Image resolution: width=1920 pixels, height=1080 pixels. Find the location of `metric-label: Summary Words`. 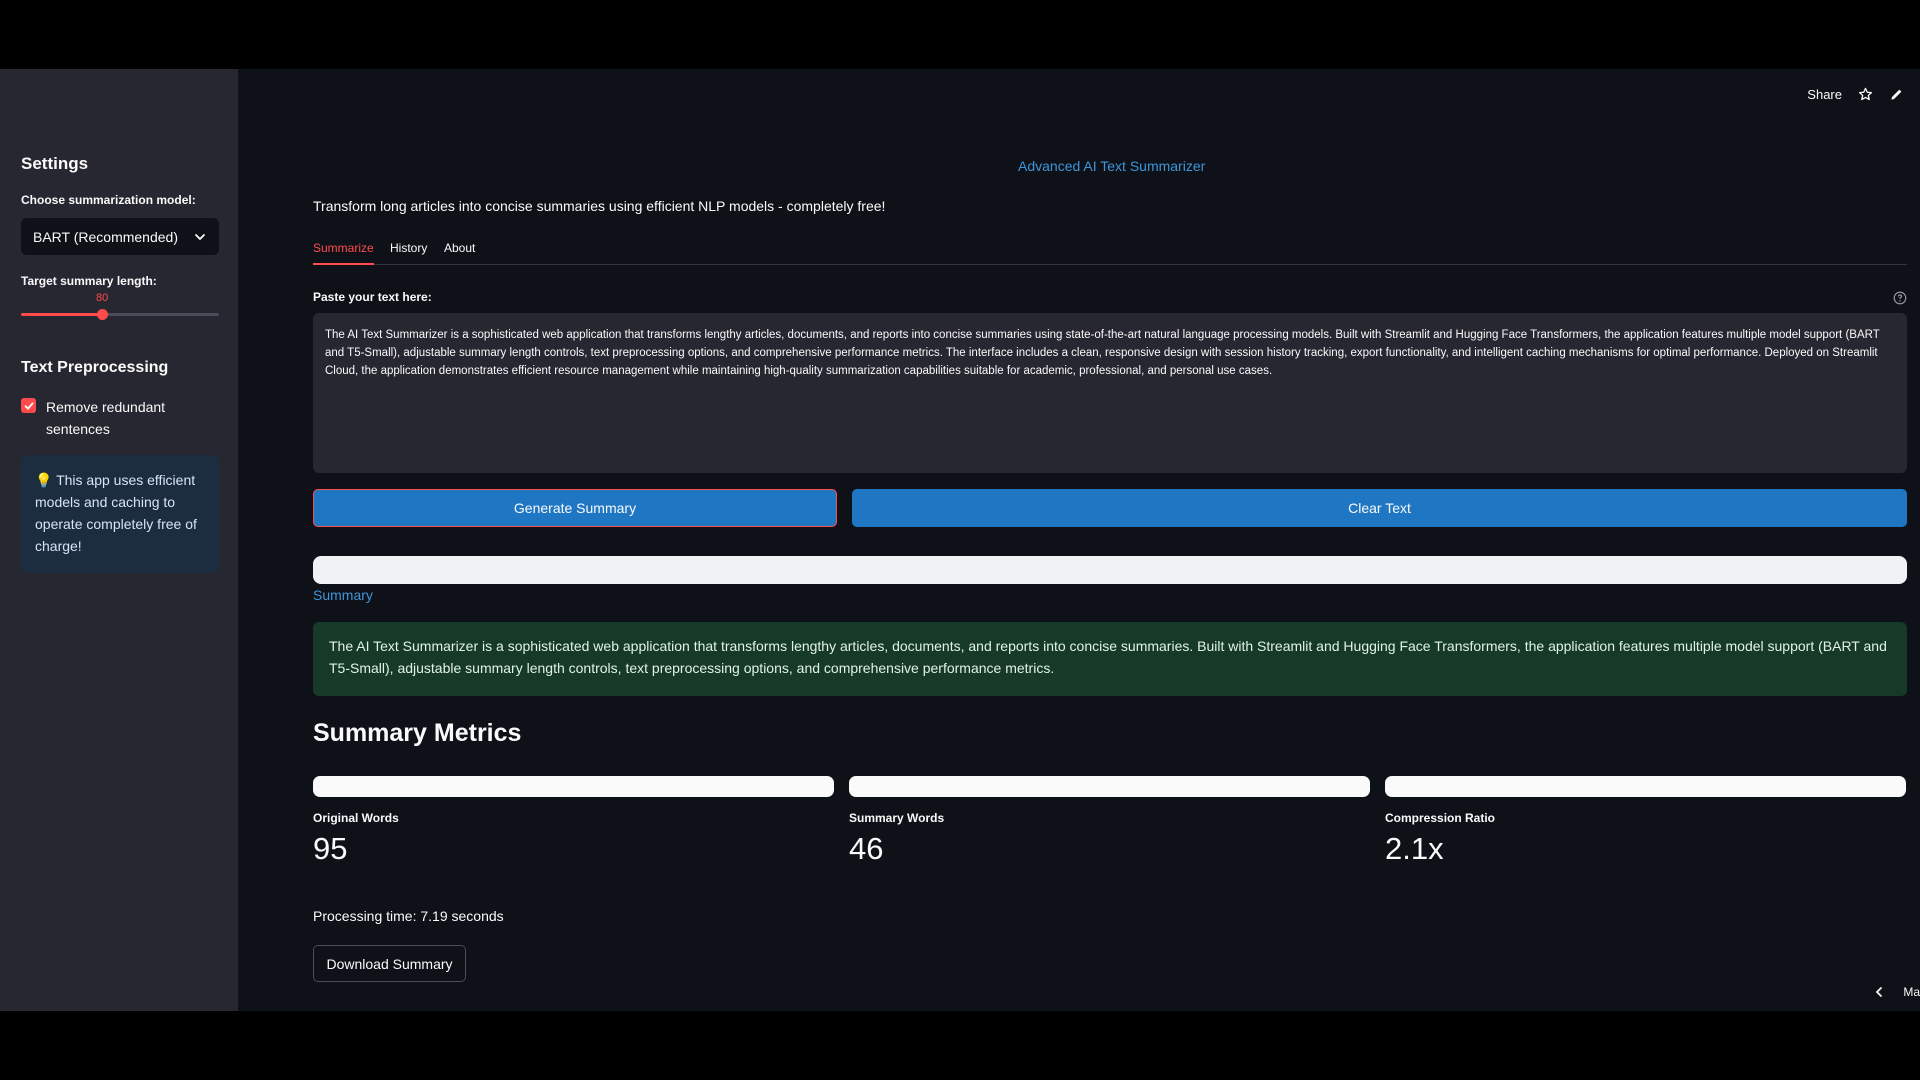

metric-label: Summary Words is located at coordinates (897, 818).